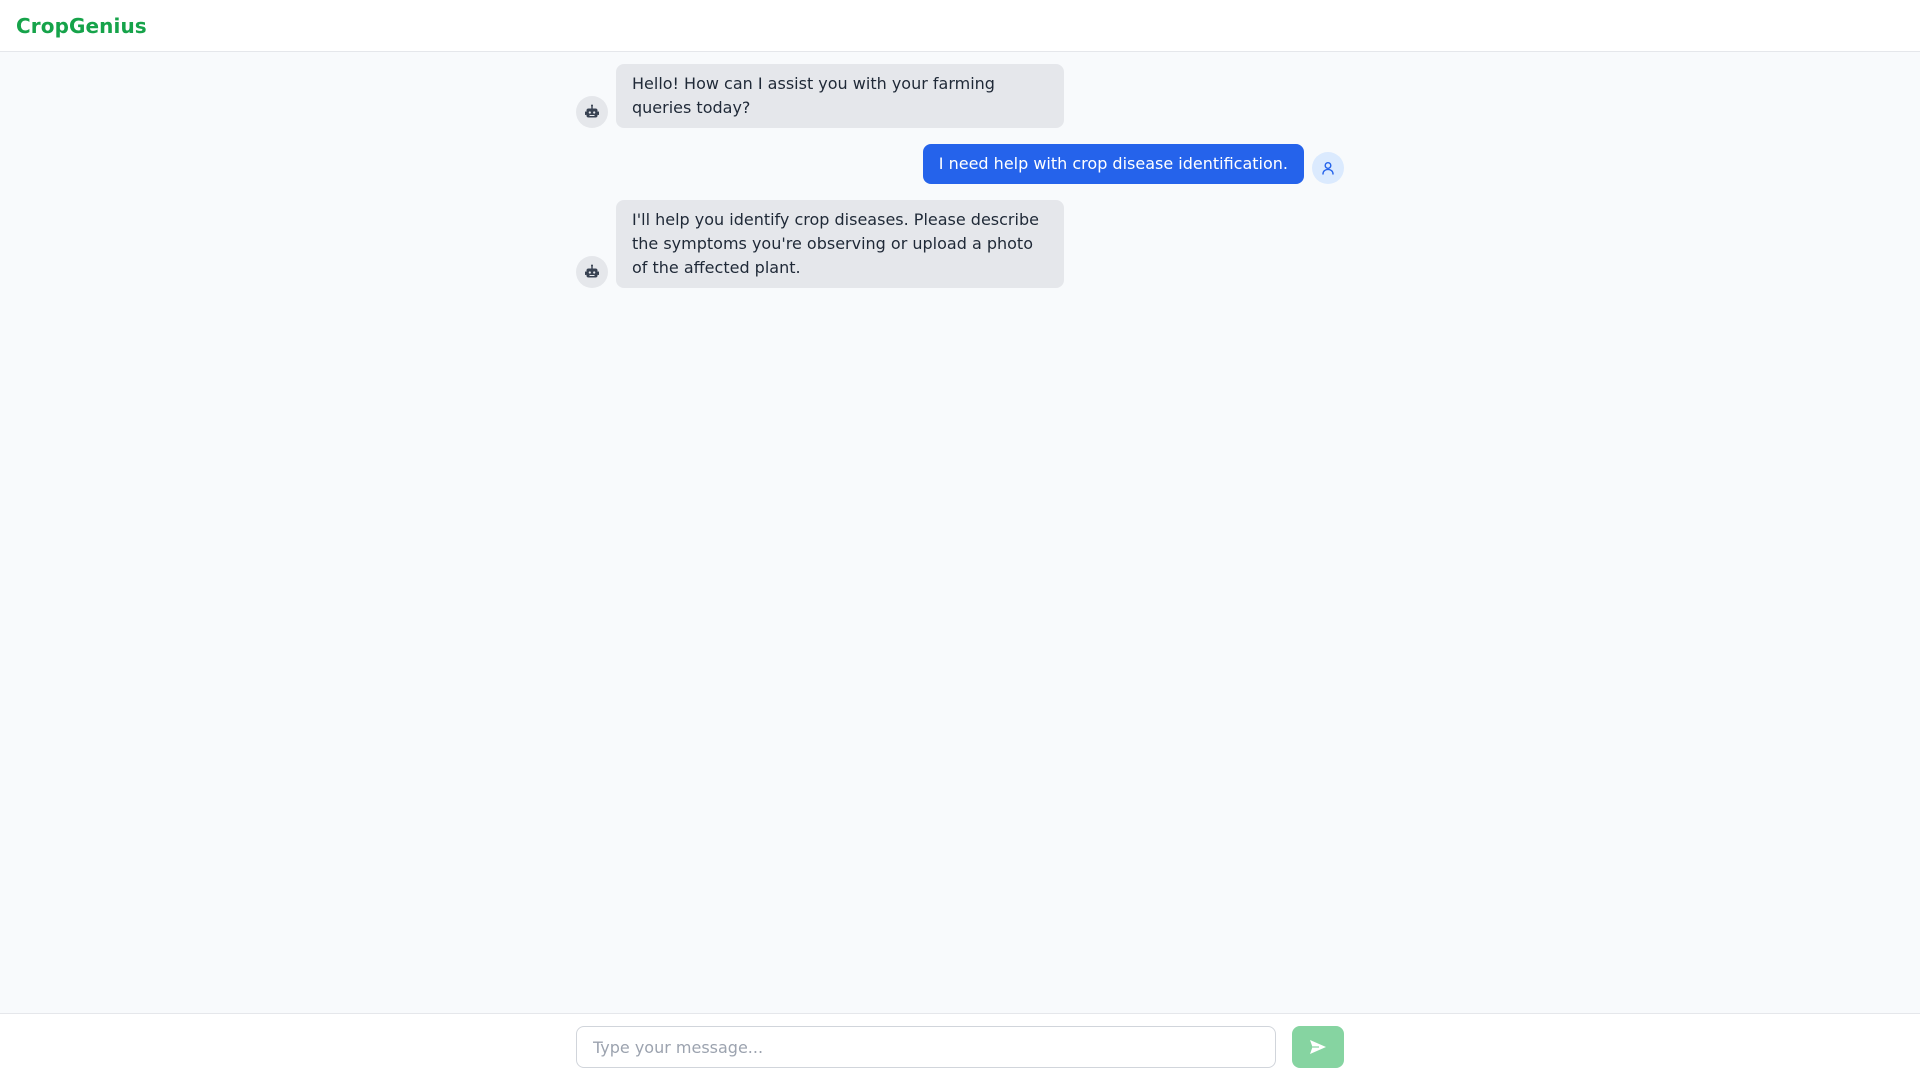 The height and width of the screenshot is (1080, 1920). I want to click on user-icon, so click(1328, 168).